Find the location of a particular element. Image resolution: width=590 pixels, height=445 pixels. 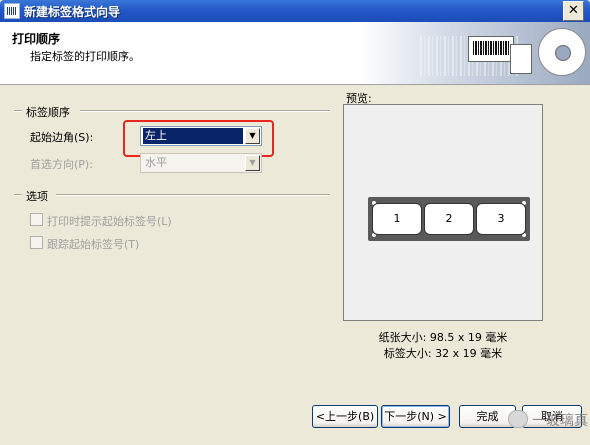

direction-select: 水平 ▼ is located at coordinates (201, 163).